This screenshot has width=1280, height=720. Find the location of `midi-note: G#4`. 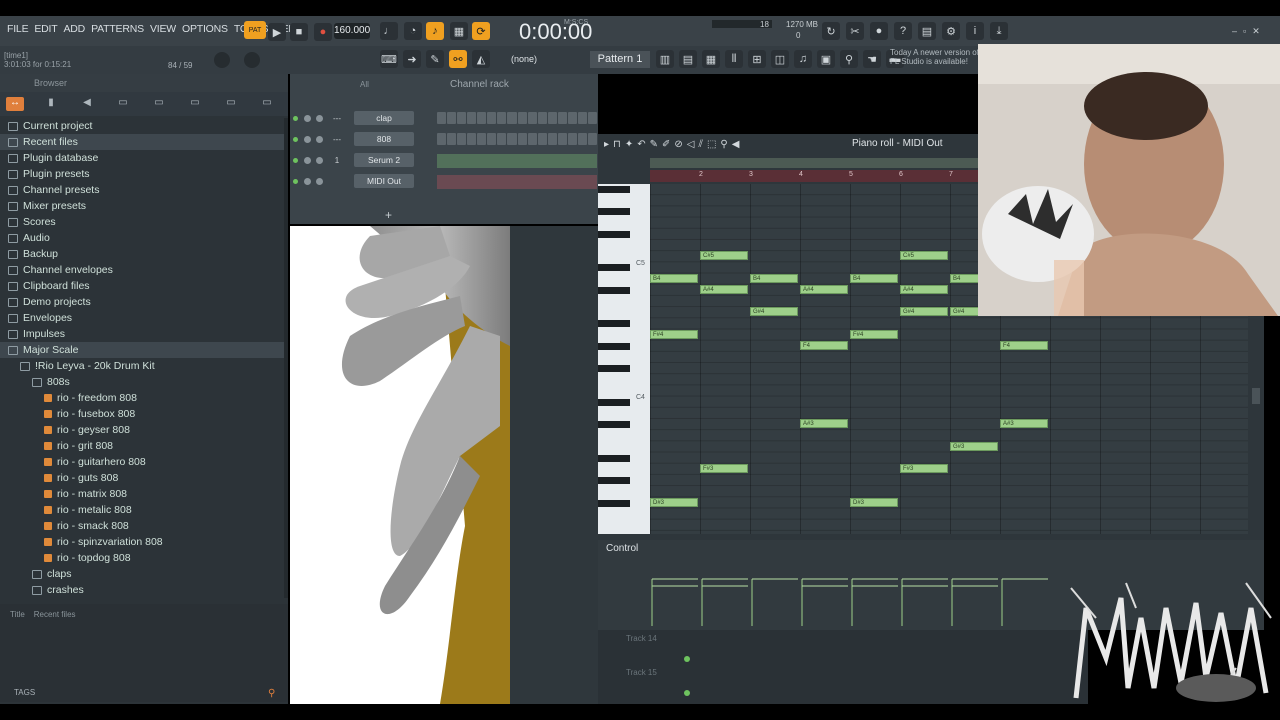

midi-note: G#4 is located at coordinates (774, 312).